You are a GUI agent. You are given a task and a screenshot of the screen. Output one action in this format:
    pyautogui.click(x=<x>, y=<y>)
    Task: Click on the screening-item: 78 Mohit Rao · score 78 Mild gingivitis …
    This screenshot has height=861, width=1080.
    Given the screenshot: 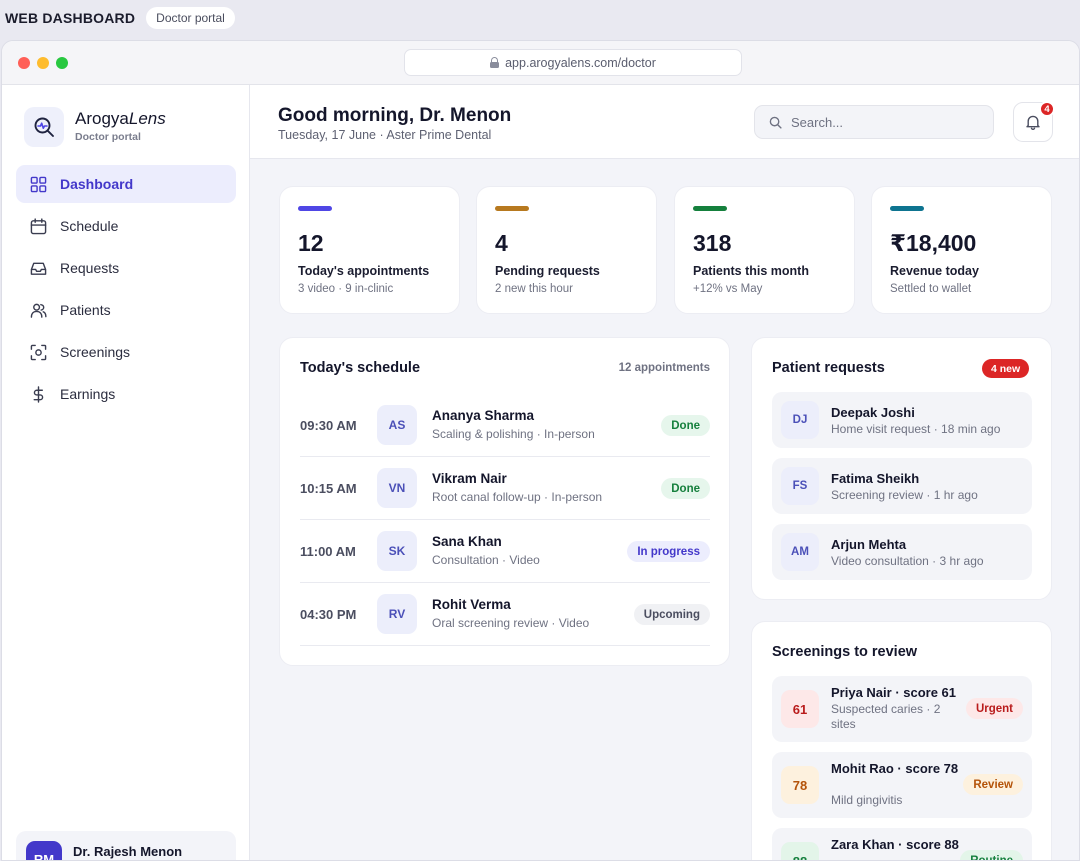 What is the action you would take?
    pyautogui.click(x=902, y=785)
    